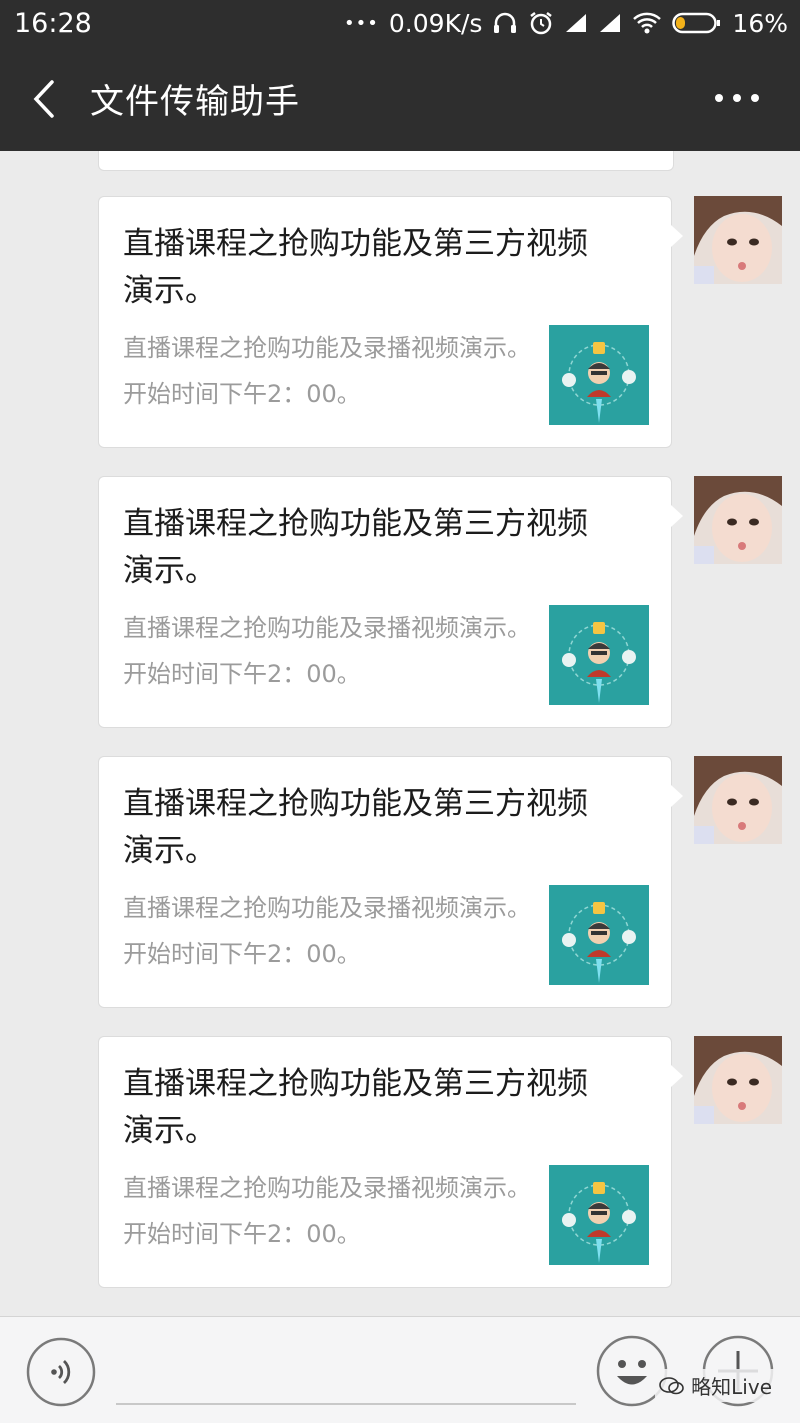  Describe the element at coordinates (697, 23) in the screenshot. I see `battery-icon` at that location.